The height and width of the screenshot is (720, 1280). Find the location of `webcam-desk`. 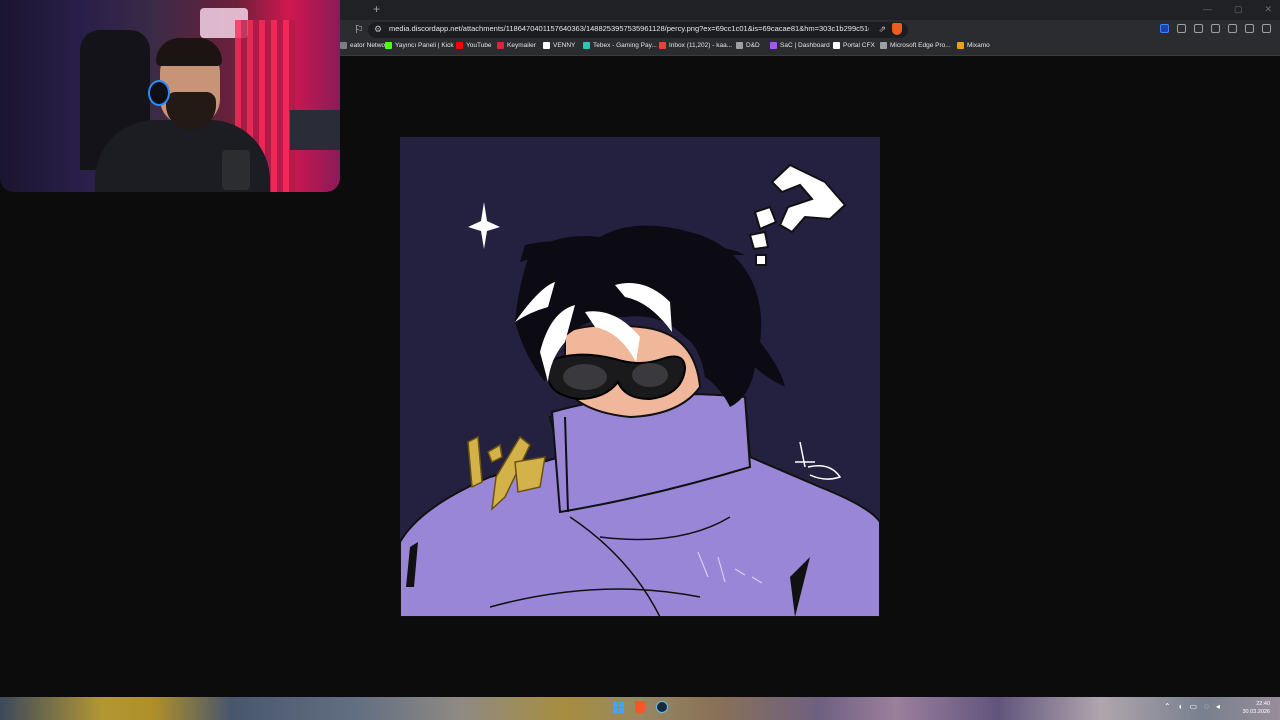

webcam-desk is located at coordinates (315, 130).